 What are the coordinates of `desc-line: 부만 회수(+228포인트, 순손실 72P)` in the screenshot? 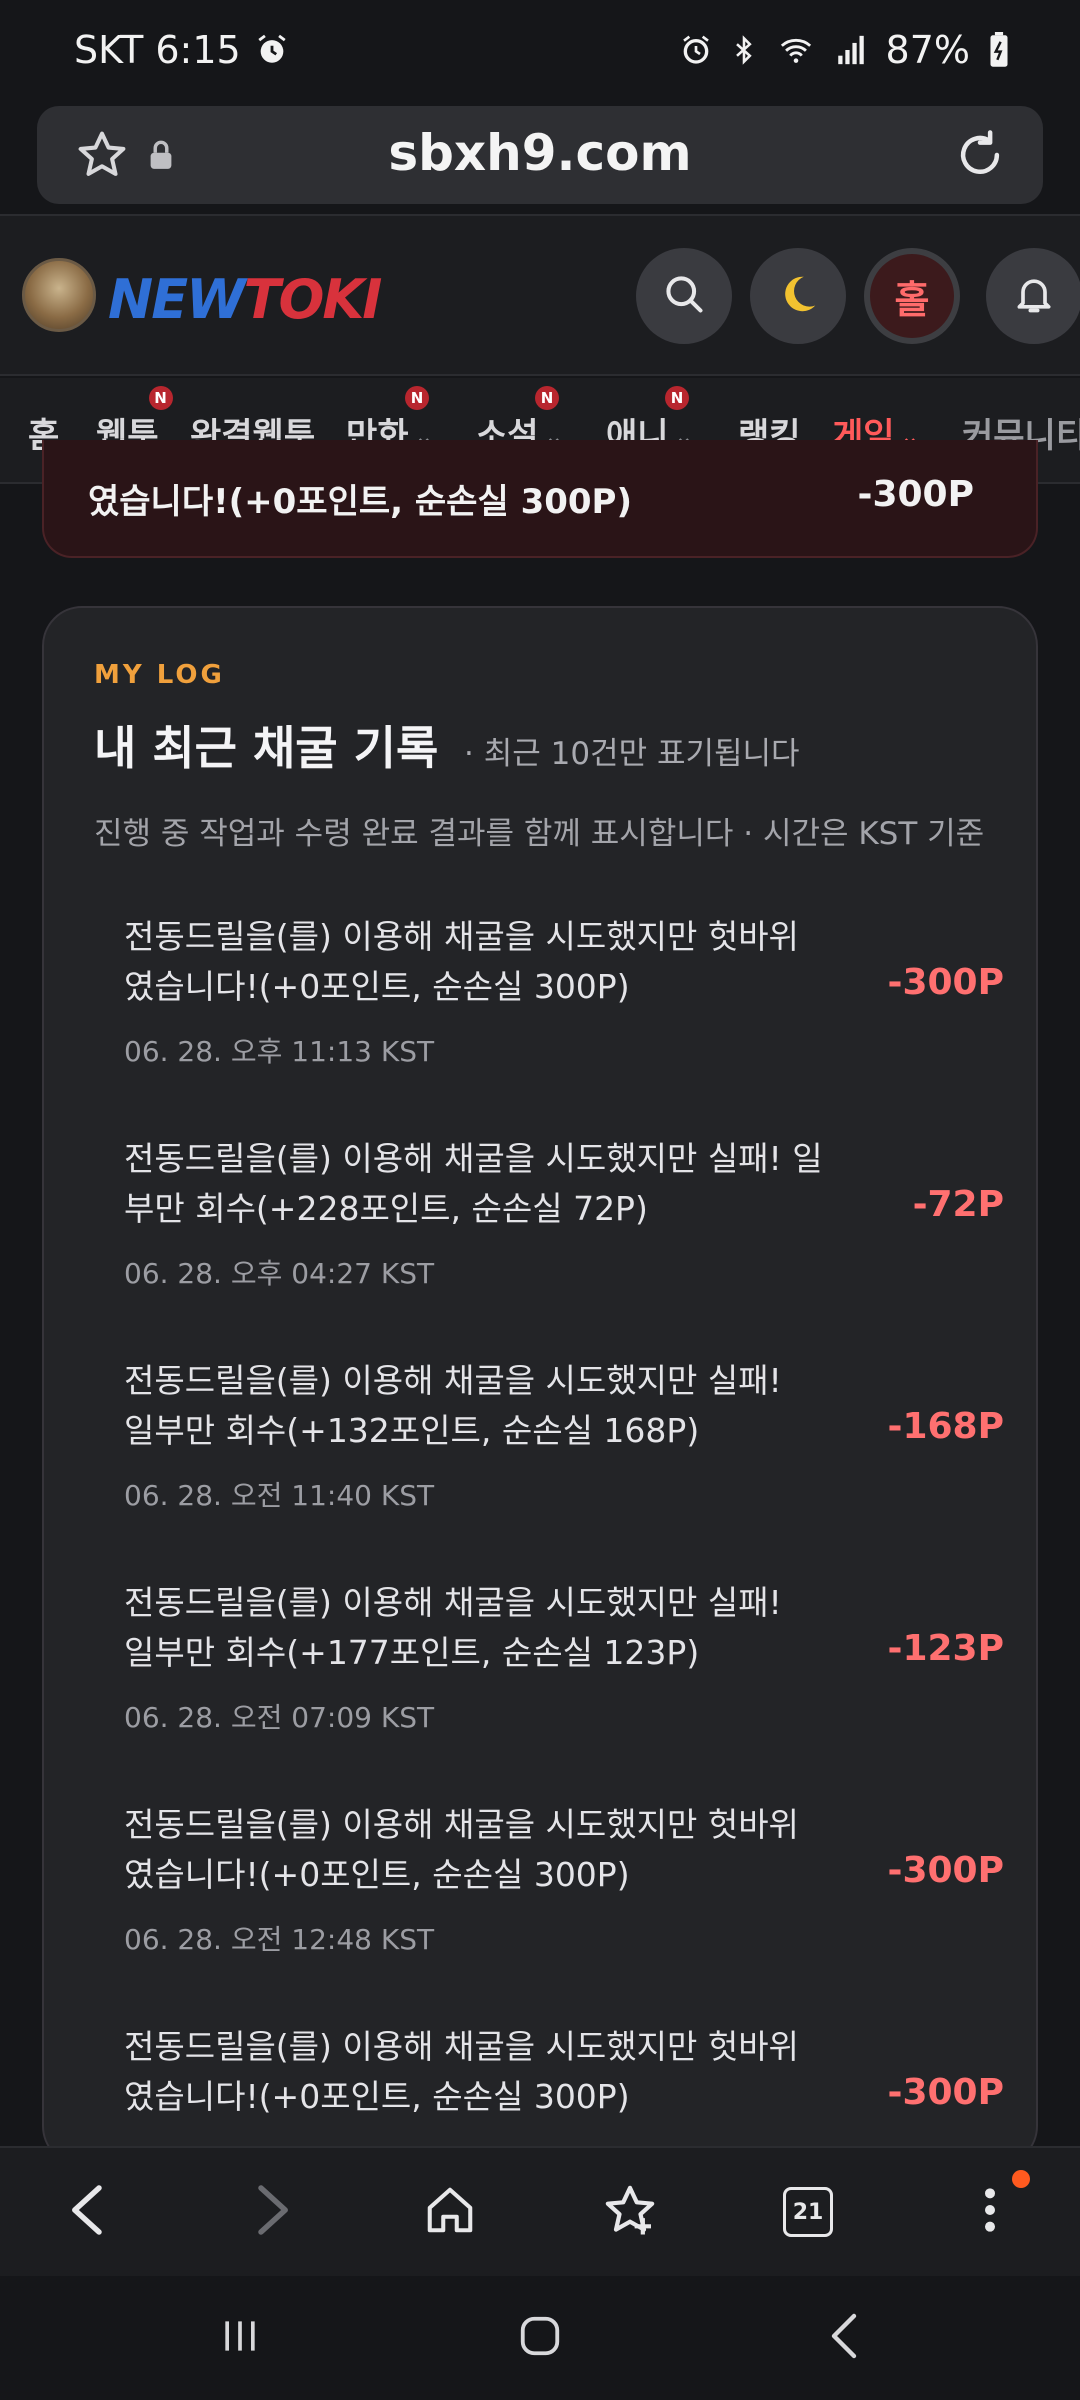 It's located at (386, 1208).